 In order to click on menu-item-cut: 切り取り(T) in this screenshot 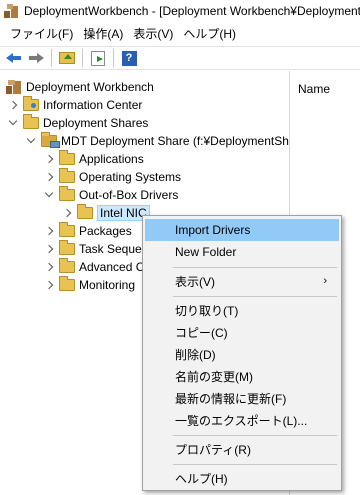, I will do `click(242, 310)`.